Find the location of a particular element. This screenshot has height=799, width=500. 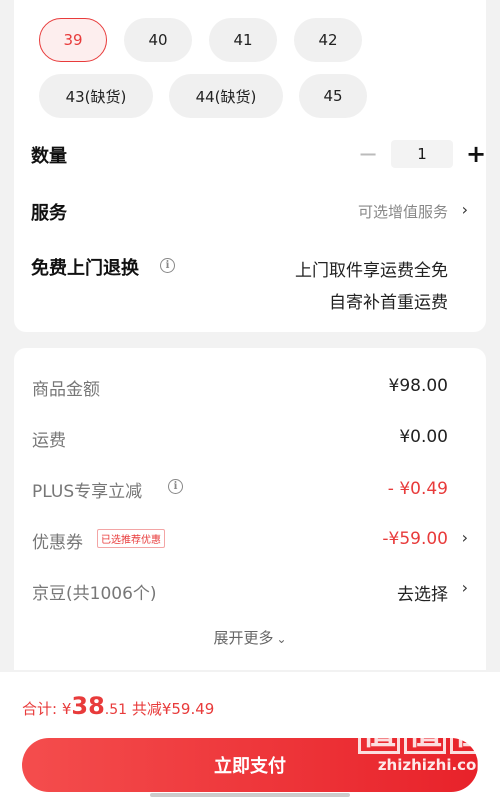

return-service-line1: 上门取件享运费全免 is located at coordinates (371, 271).